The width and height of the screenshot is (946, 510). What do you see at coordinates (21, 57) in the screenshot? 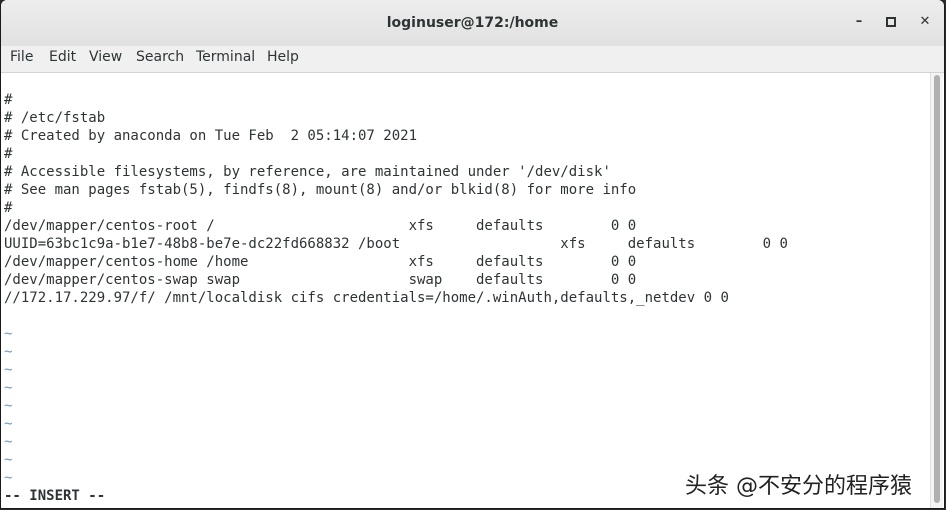
I see `menu-file: File` at bounding box center [21, 57].